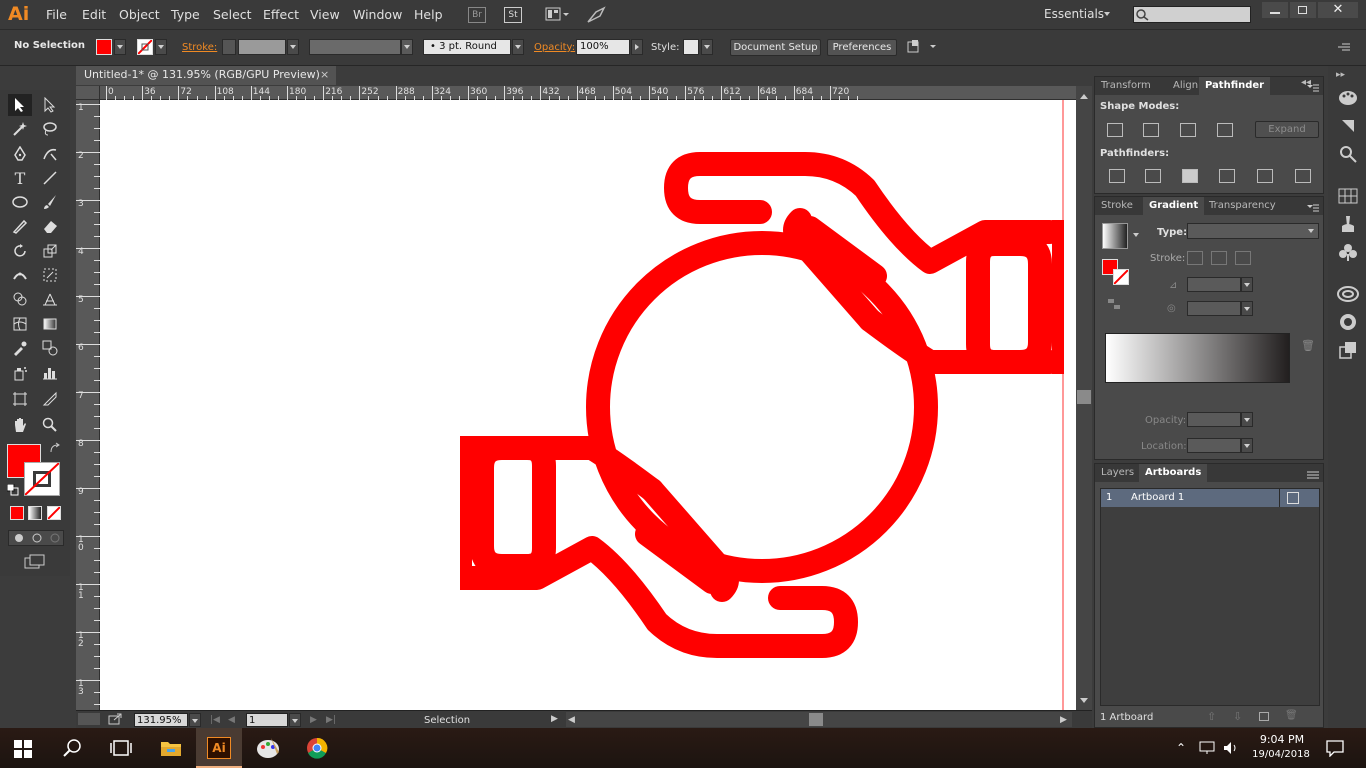  Describe the element at coordinates (139, 14) in the screenshot. I see `menu-object: Object` at that location.